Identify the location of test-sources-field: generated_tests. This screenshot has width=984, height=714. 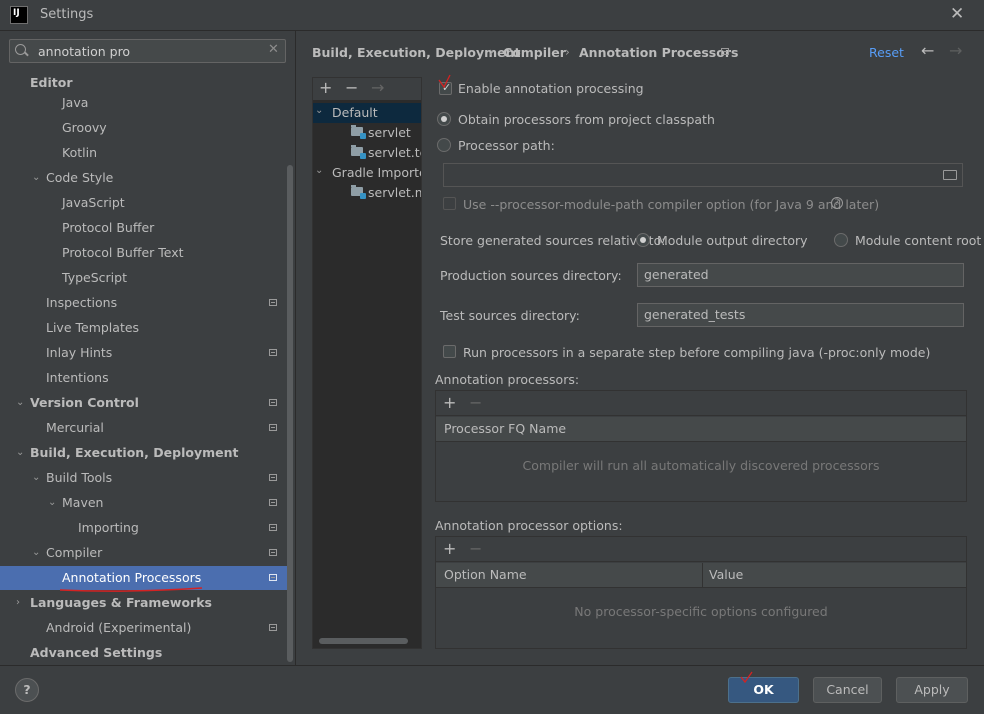
(800, 315).